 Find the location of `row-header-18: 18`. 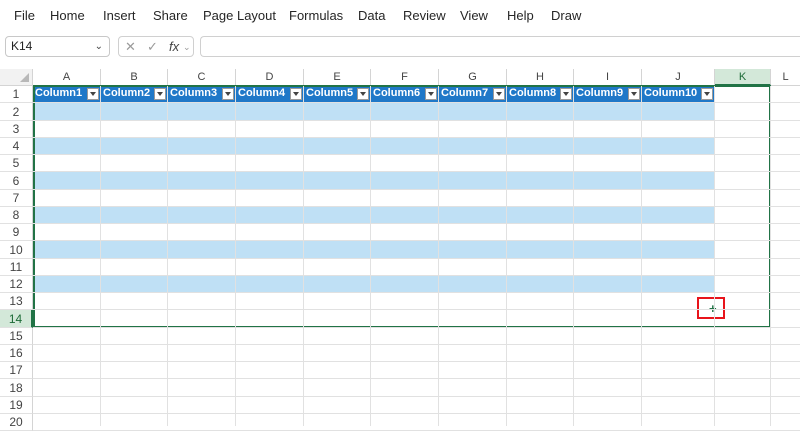

row-header-18: 18 is located at coordinates (16, 388).